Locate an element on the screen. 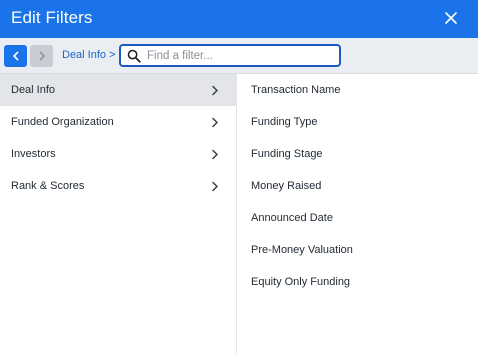 The width and height of the screenshot is (478, 354). dialog-header: Edit Filters is located at coordinates (239, 19).